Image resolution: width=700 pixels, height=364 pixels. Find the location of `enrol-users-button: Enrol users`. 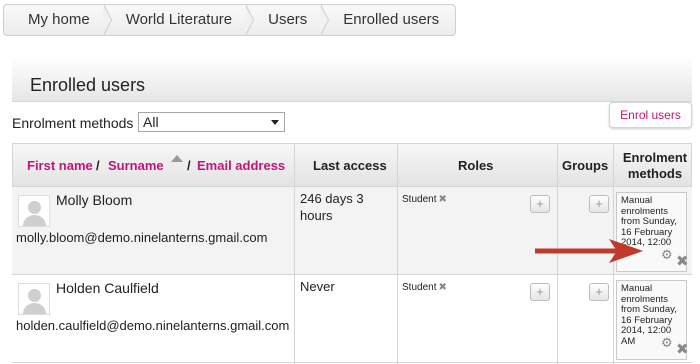

enrol-users-button: Enrol users is located at coordinates (650, 115).